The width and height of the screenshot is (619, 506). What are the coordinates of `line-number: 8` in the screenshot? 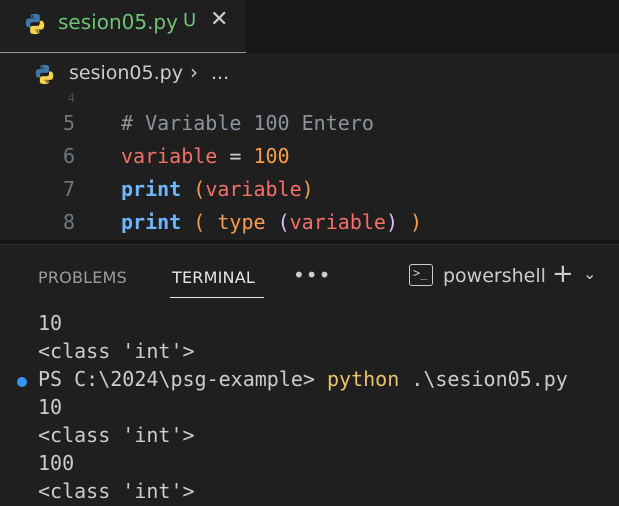 It's located at (68, 222).